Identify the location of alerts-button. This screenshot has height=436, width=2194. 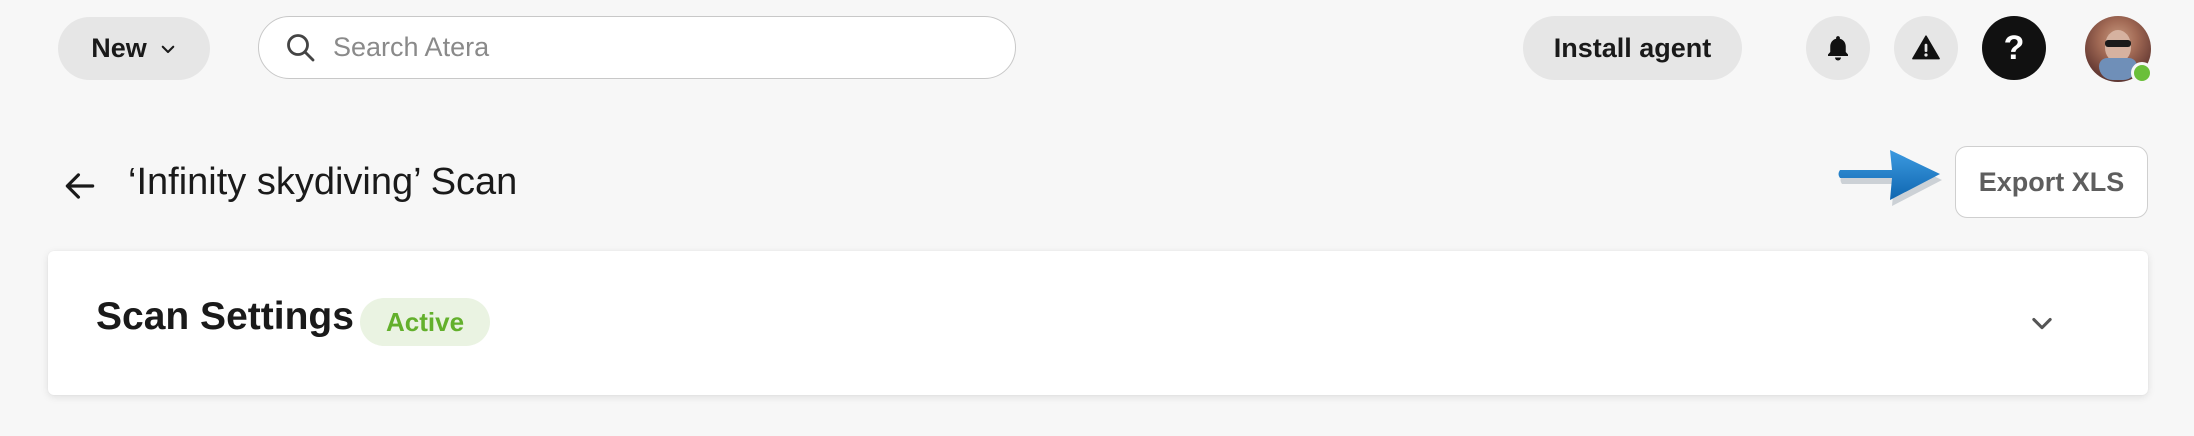
(1926, 48).